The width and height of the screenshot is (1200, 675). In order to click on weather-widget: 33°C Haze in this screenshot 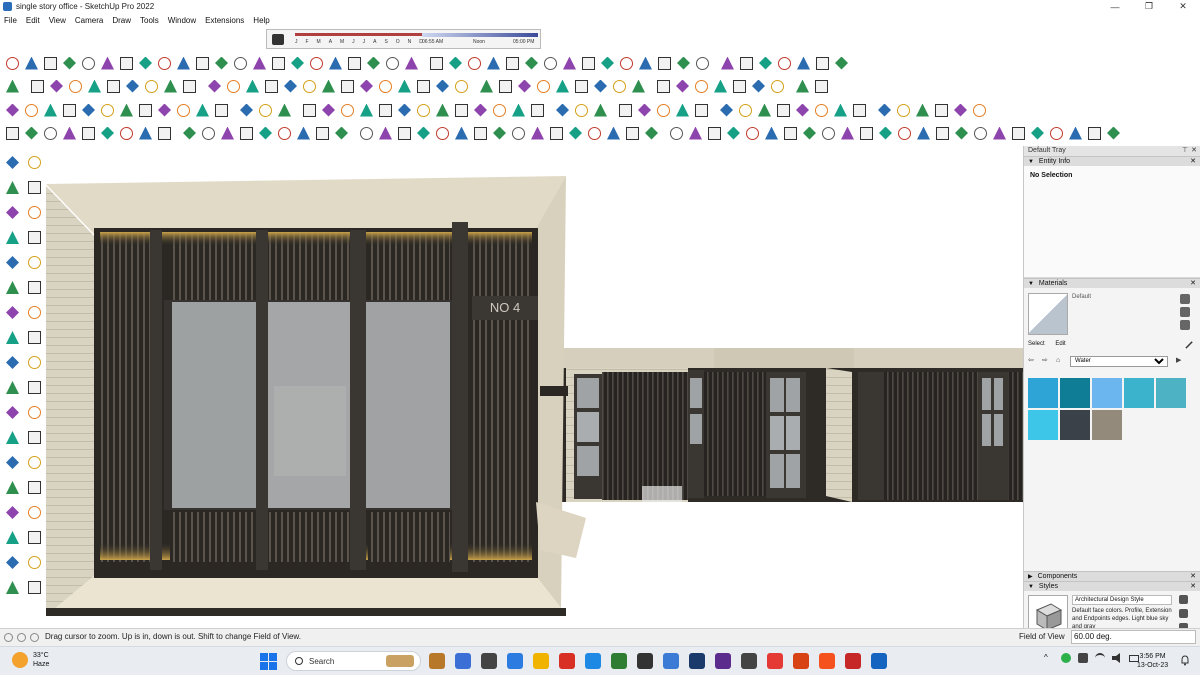, I will do `click(30, 660)`.